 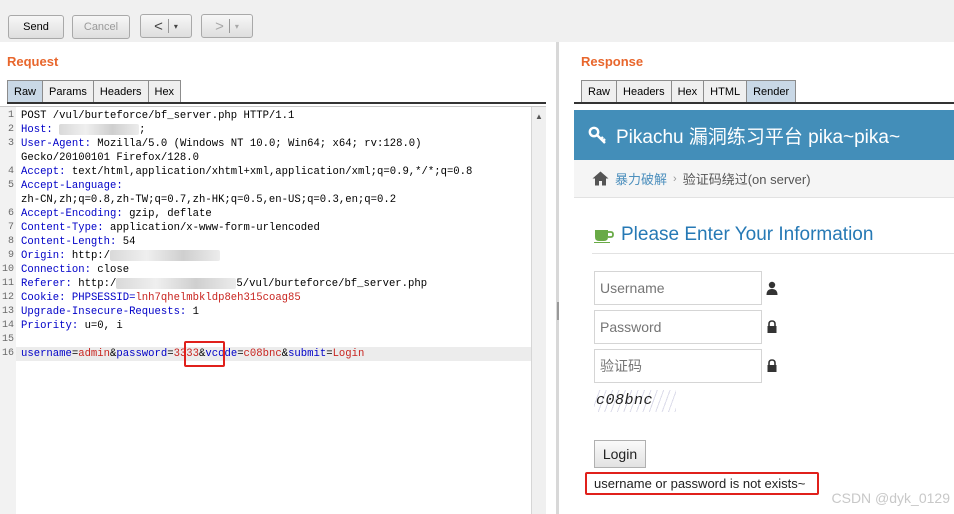 What do you see at coordinates (891, 498) in the screenshot?
I see `watermark: CSDN @dyk_0129` at bounding box center [891, 498].